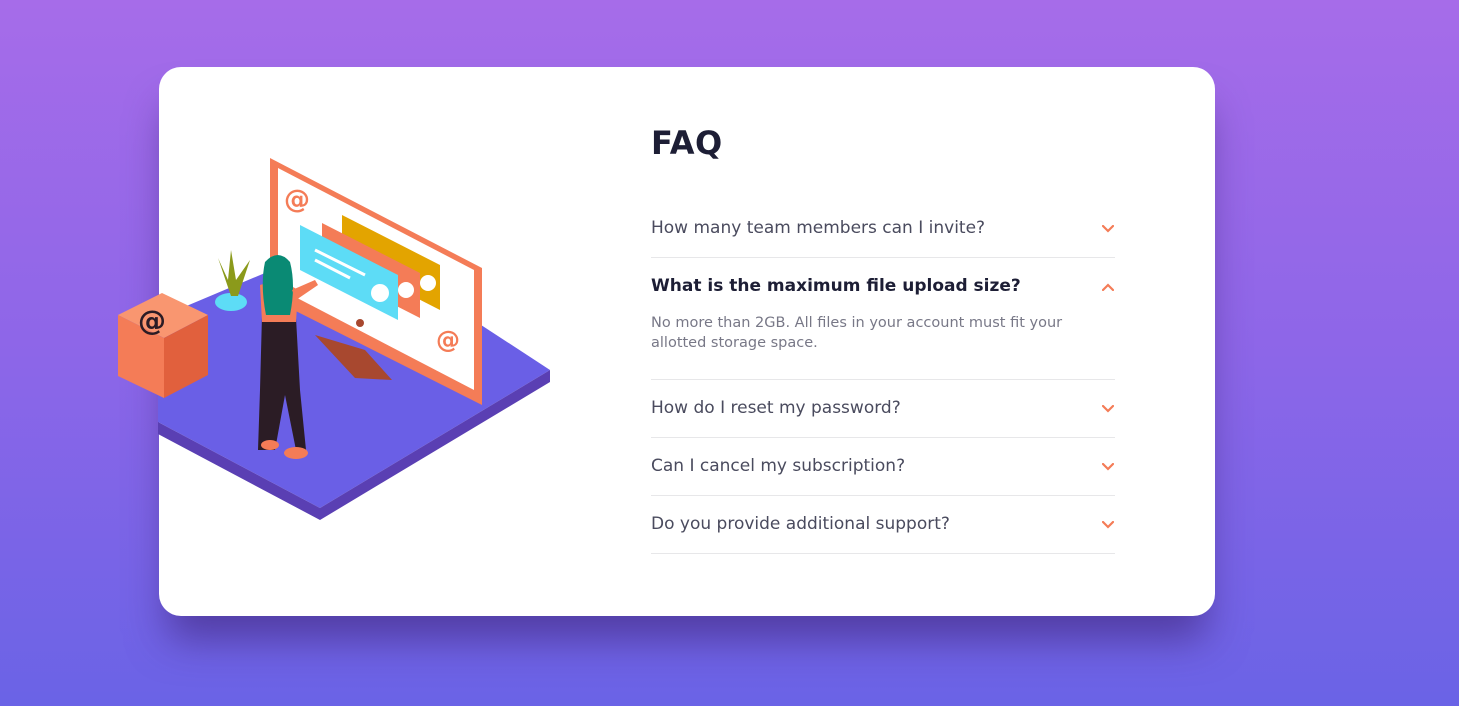  What do you see at coordinates (836, 286) in the screenshot?
I see `faq-question-text: What is the maximum file upload size?` at bounding box center [836, 286].